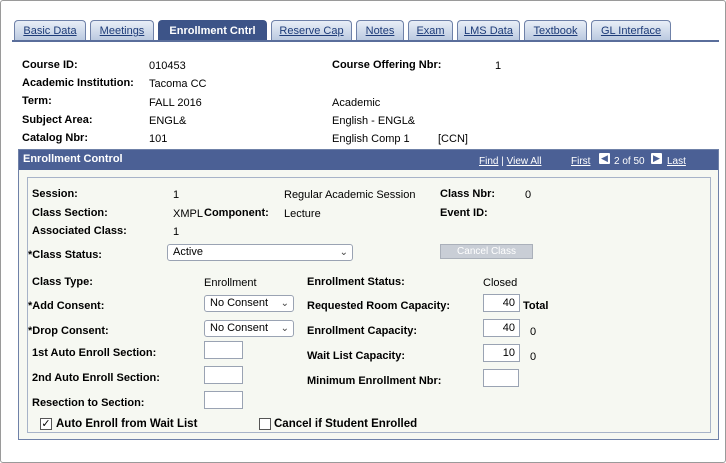 The height and width of the screenshot is (463, 726). What do you see at coordinates (73, 159) in the screenshot?
I see `panel-title: Enrollment Control` at bounding box center [73, 159].